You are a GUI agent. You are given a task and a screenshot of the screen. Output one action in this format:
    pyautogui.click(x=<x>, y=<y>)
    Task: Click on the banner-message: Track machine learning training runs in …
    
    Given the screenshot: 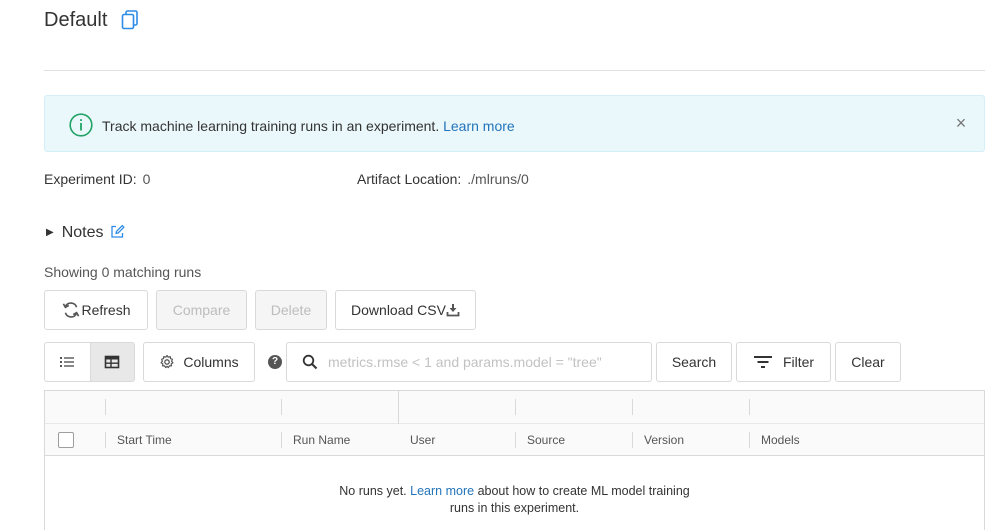 What is the action you would take?
    pyautogui.click(x=271, y=126)
    